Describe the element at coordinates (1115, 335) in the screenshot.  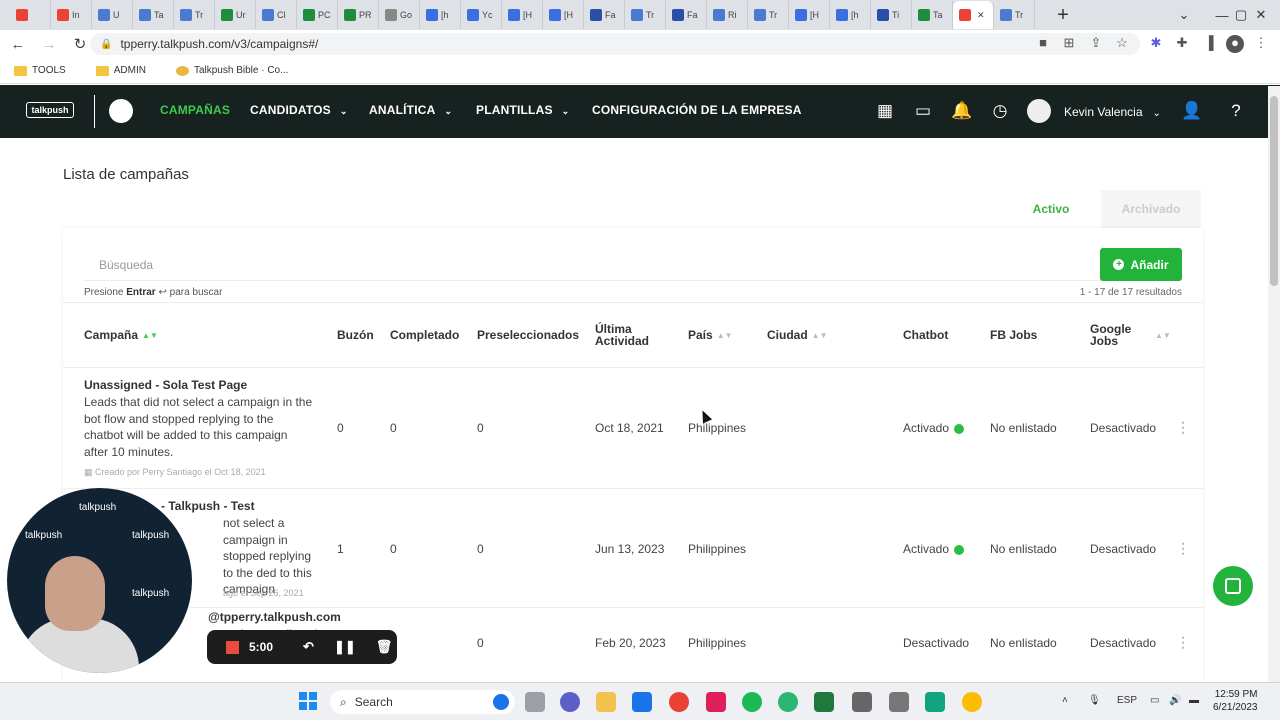
I see `col-google-jobs: Google Jobs` at that location.